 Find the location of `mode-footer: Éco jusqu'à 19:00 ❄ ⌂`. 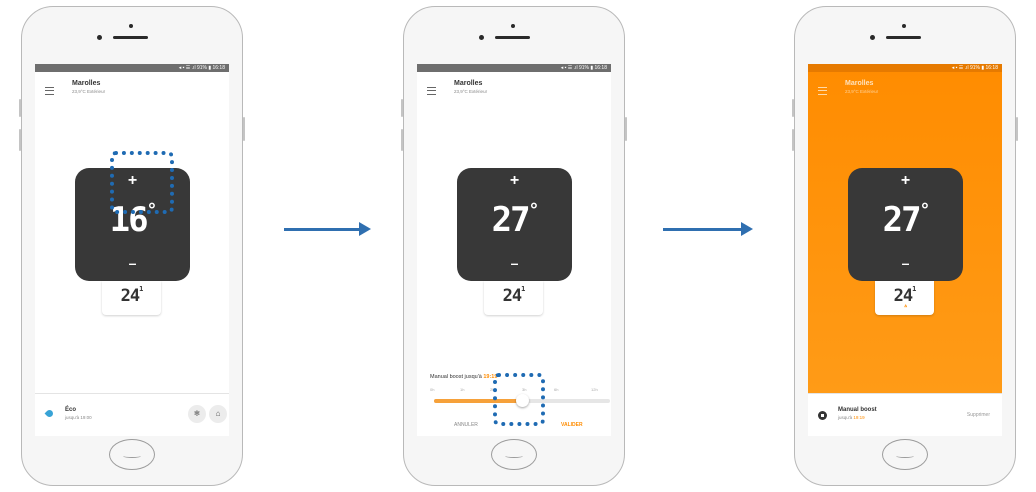

mode-footer: Éco jusqu'à 19:00 ❄ ⌂ is located at coordinates (132, 414).